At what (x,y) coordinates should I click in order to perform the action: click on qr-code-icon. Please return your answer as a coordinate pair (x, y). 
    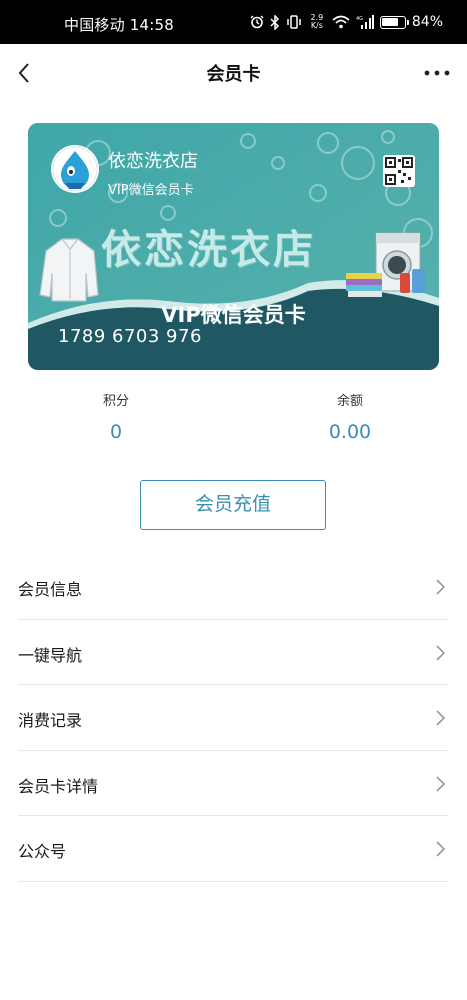
    Looking at the image, I should click on (399, 171).